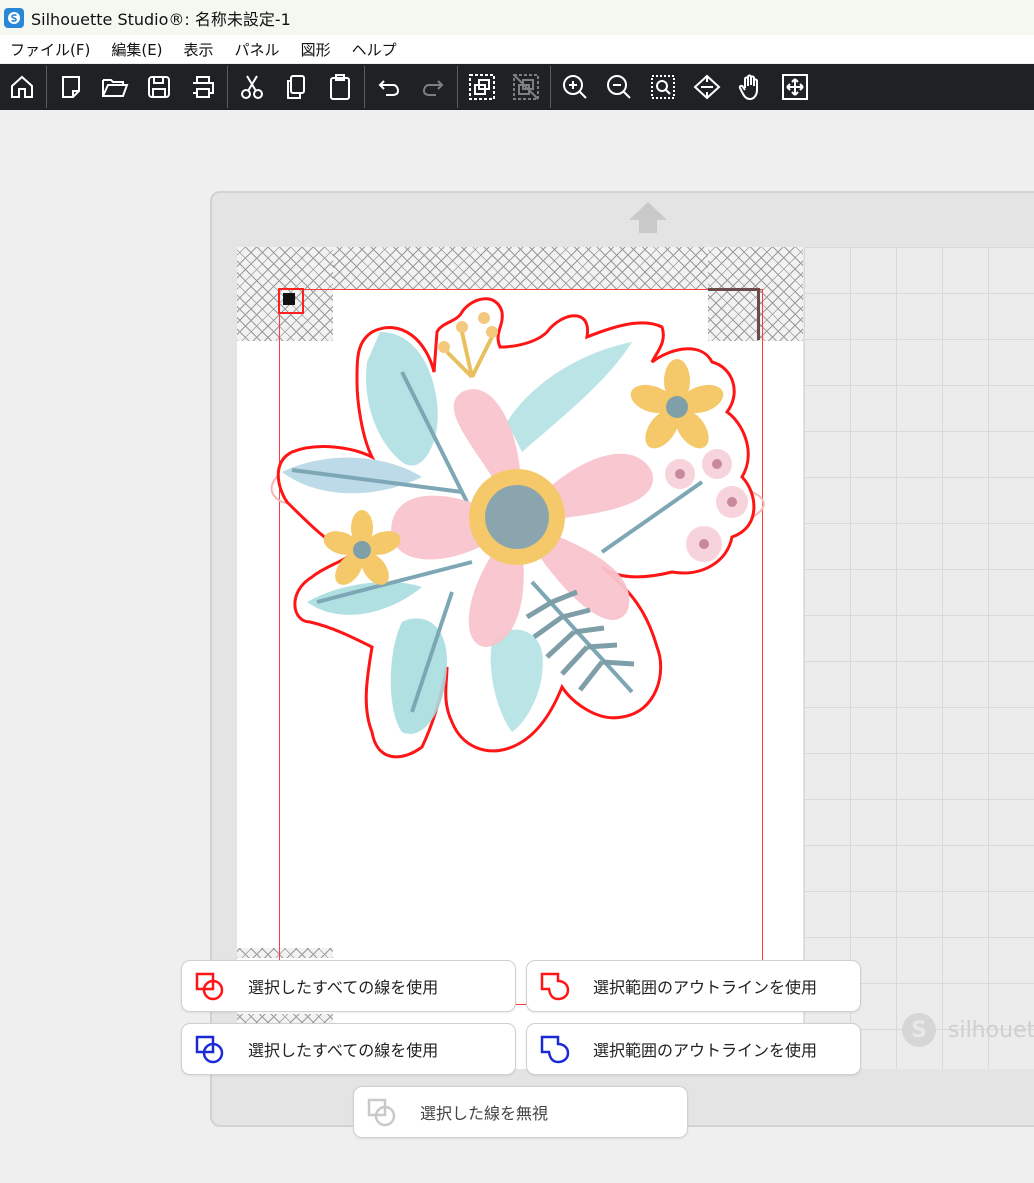 The height and width of the screenshot is (1183, 1034). What do you see at coordinates (748, 87) in the screenshot?
I see `pan-hand-icon` at bounding box center [748, 87].